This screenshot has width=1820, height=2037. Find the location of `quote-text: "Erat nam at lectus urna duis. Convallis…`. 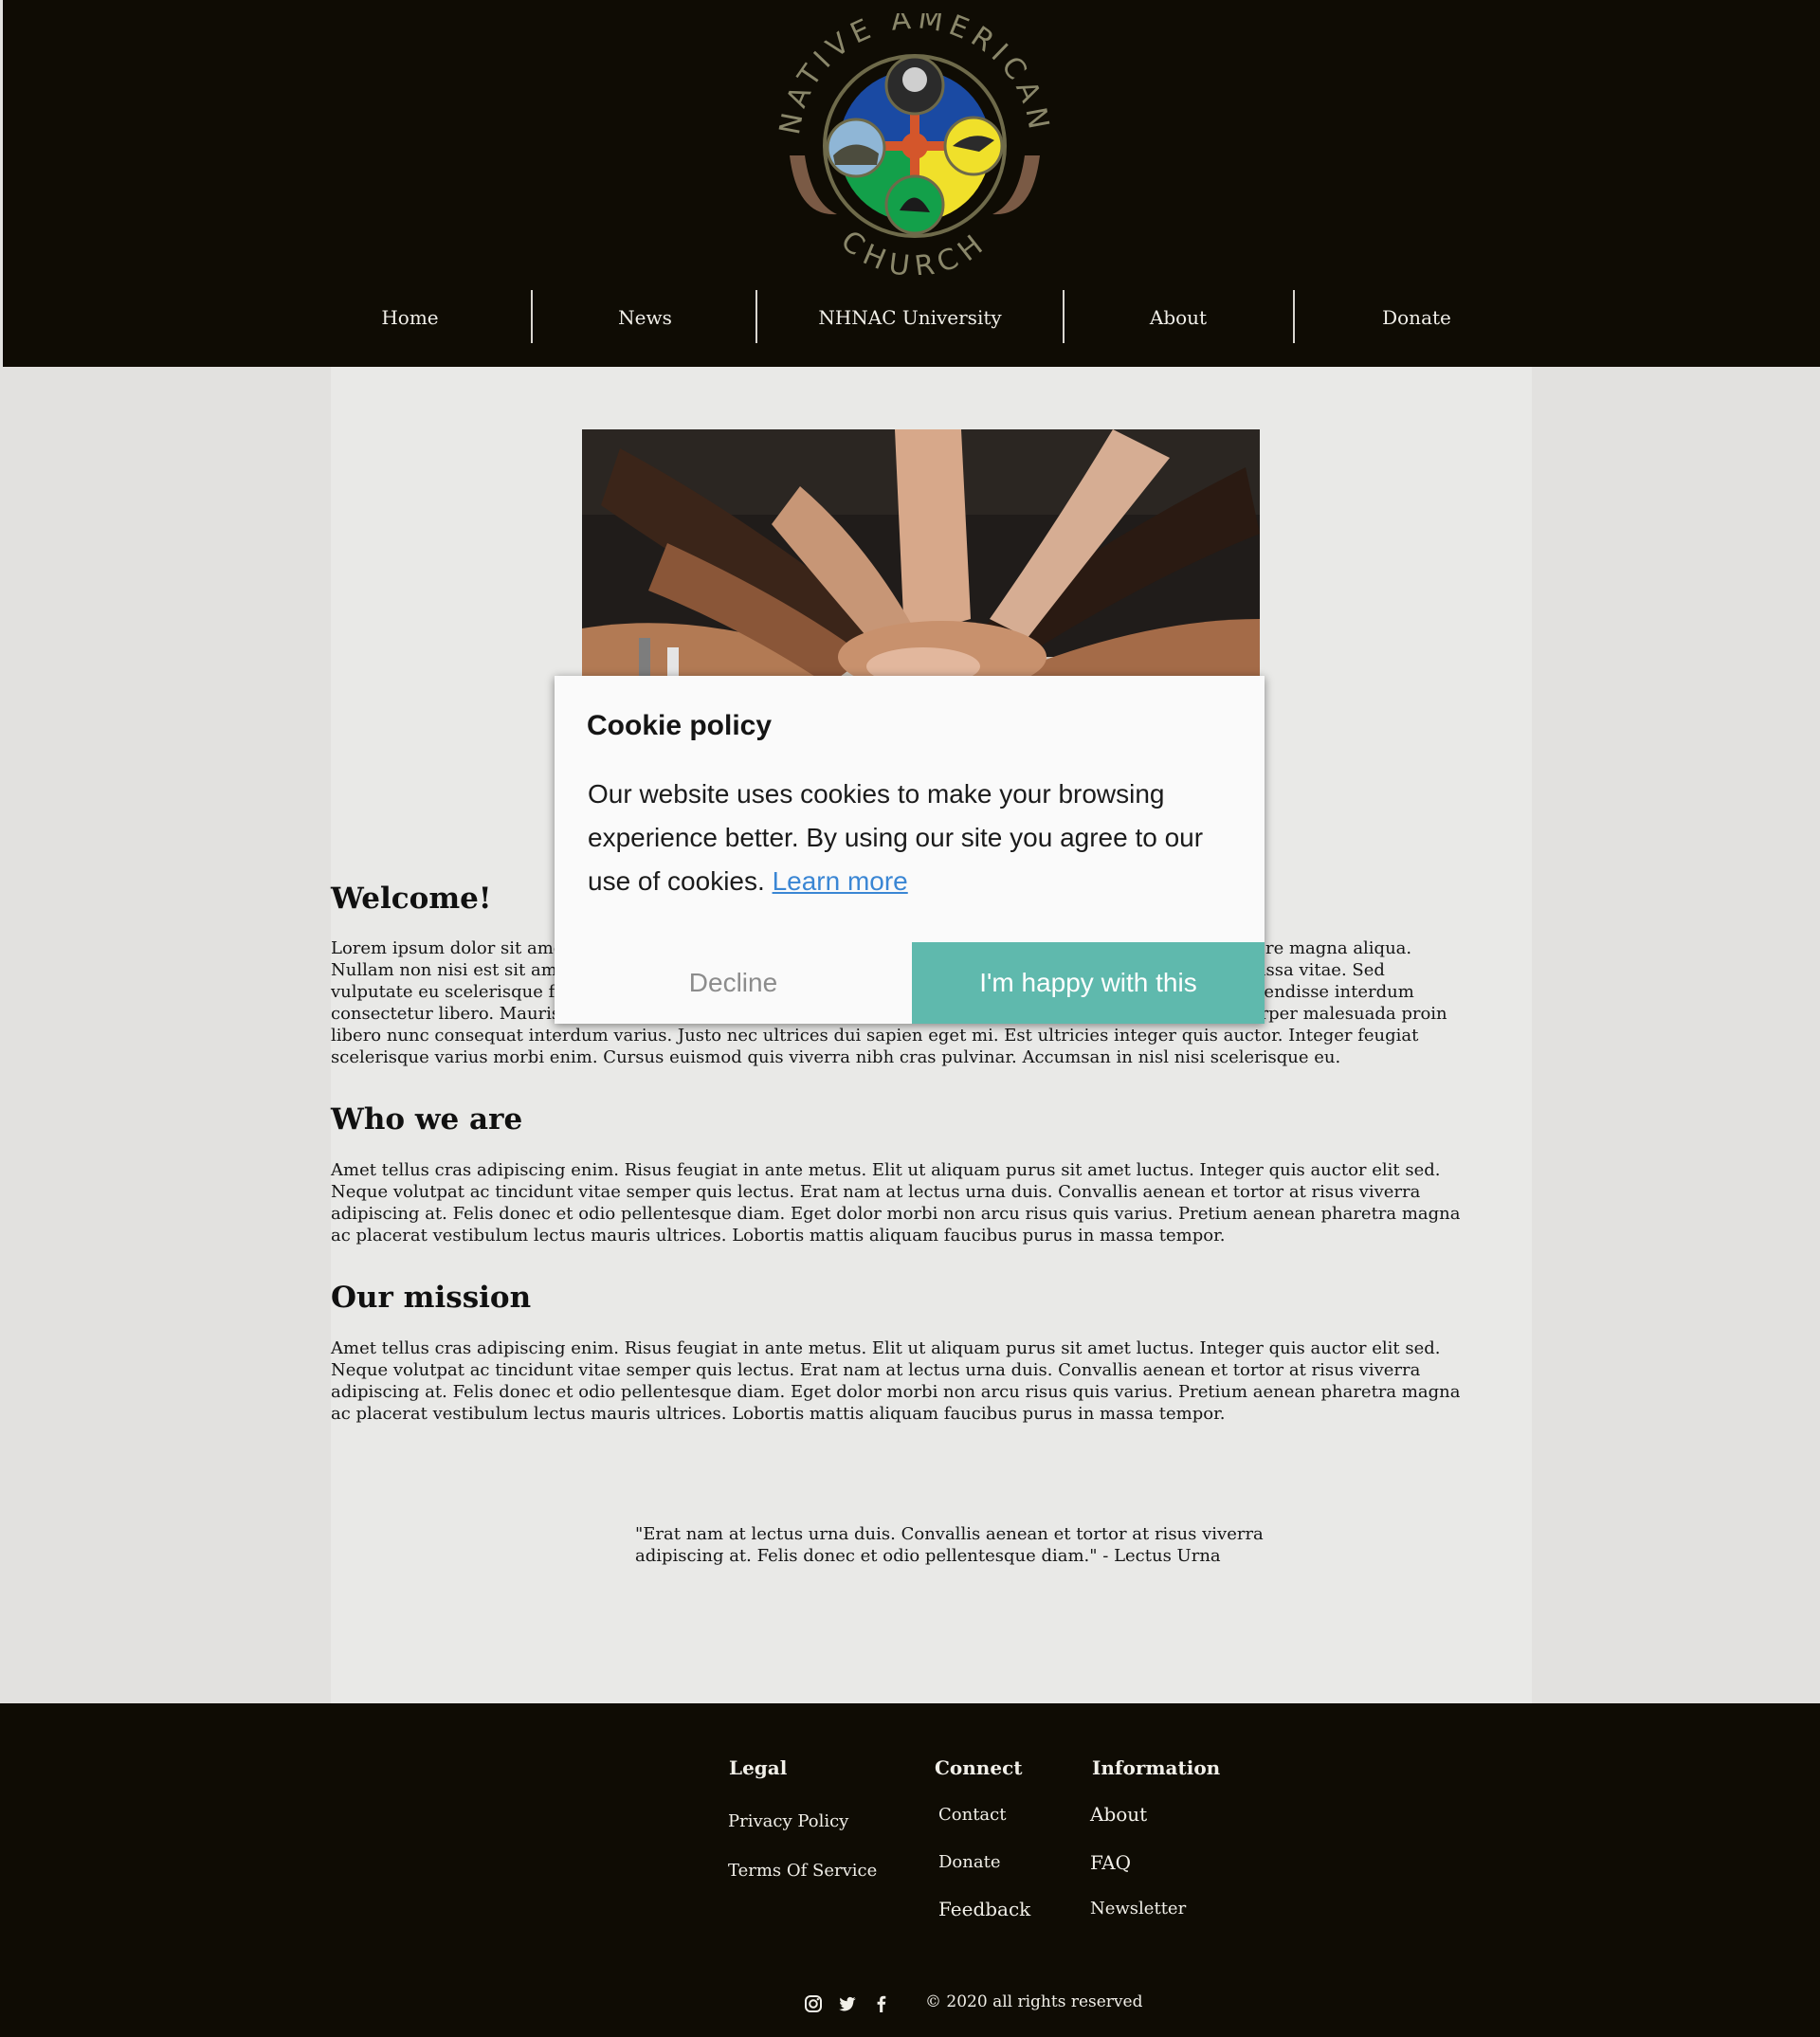

quote-text: "Erat nam at lectus urna duis. Convallis… is located at coordinates (949, 1545).